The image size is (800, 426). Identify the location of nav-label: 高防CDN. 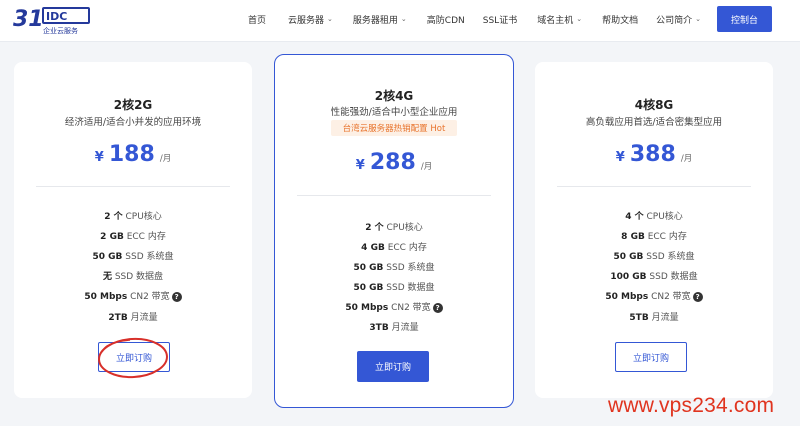
(445, 20).